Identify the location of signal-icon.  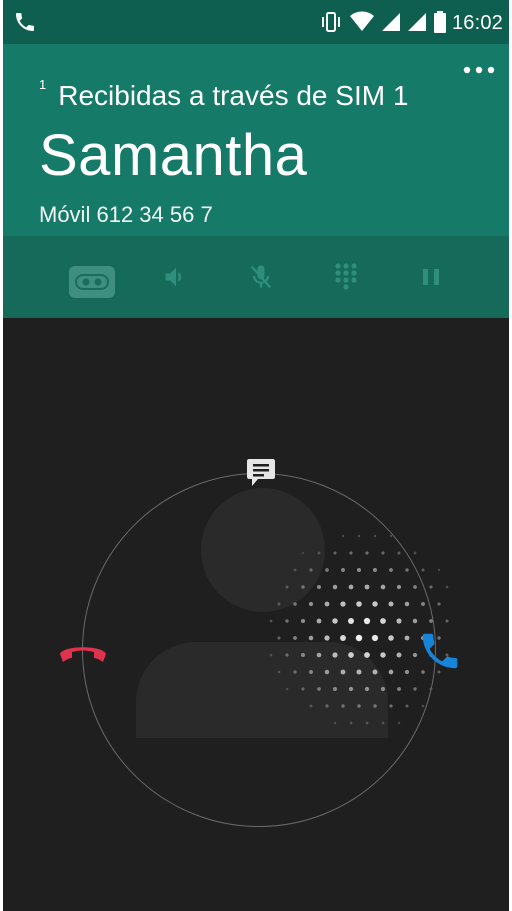
(417, 22).